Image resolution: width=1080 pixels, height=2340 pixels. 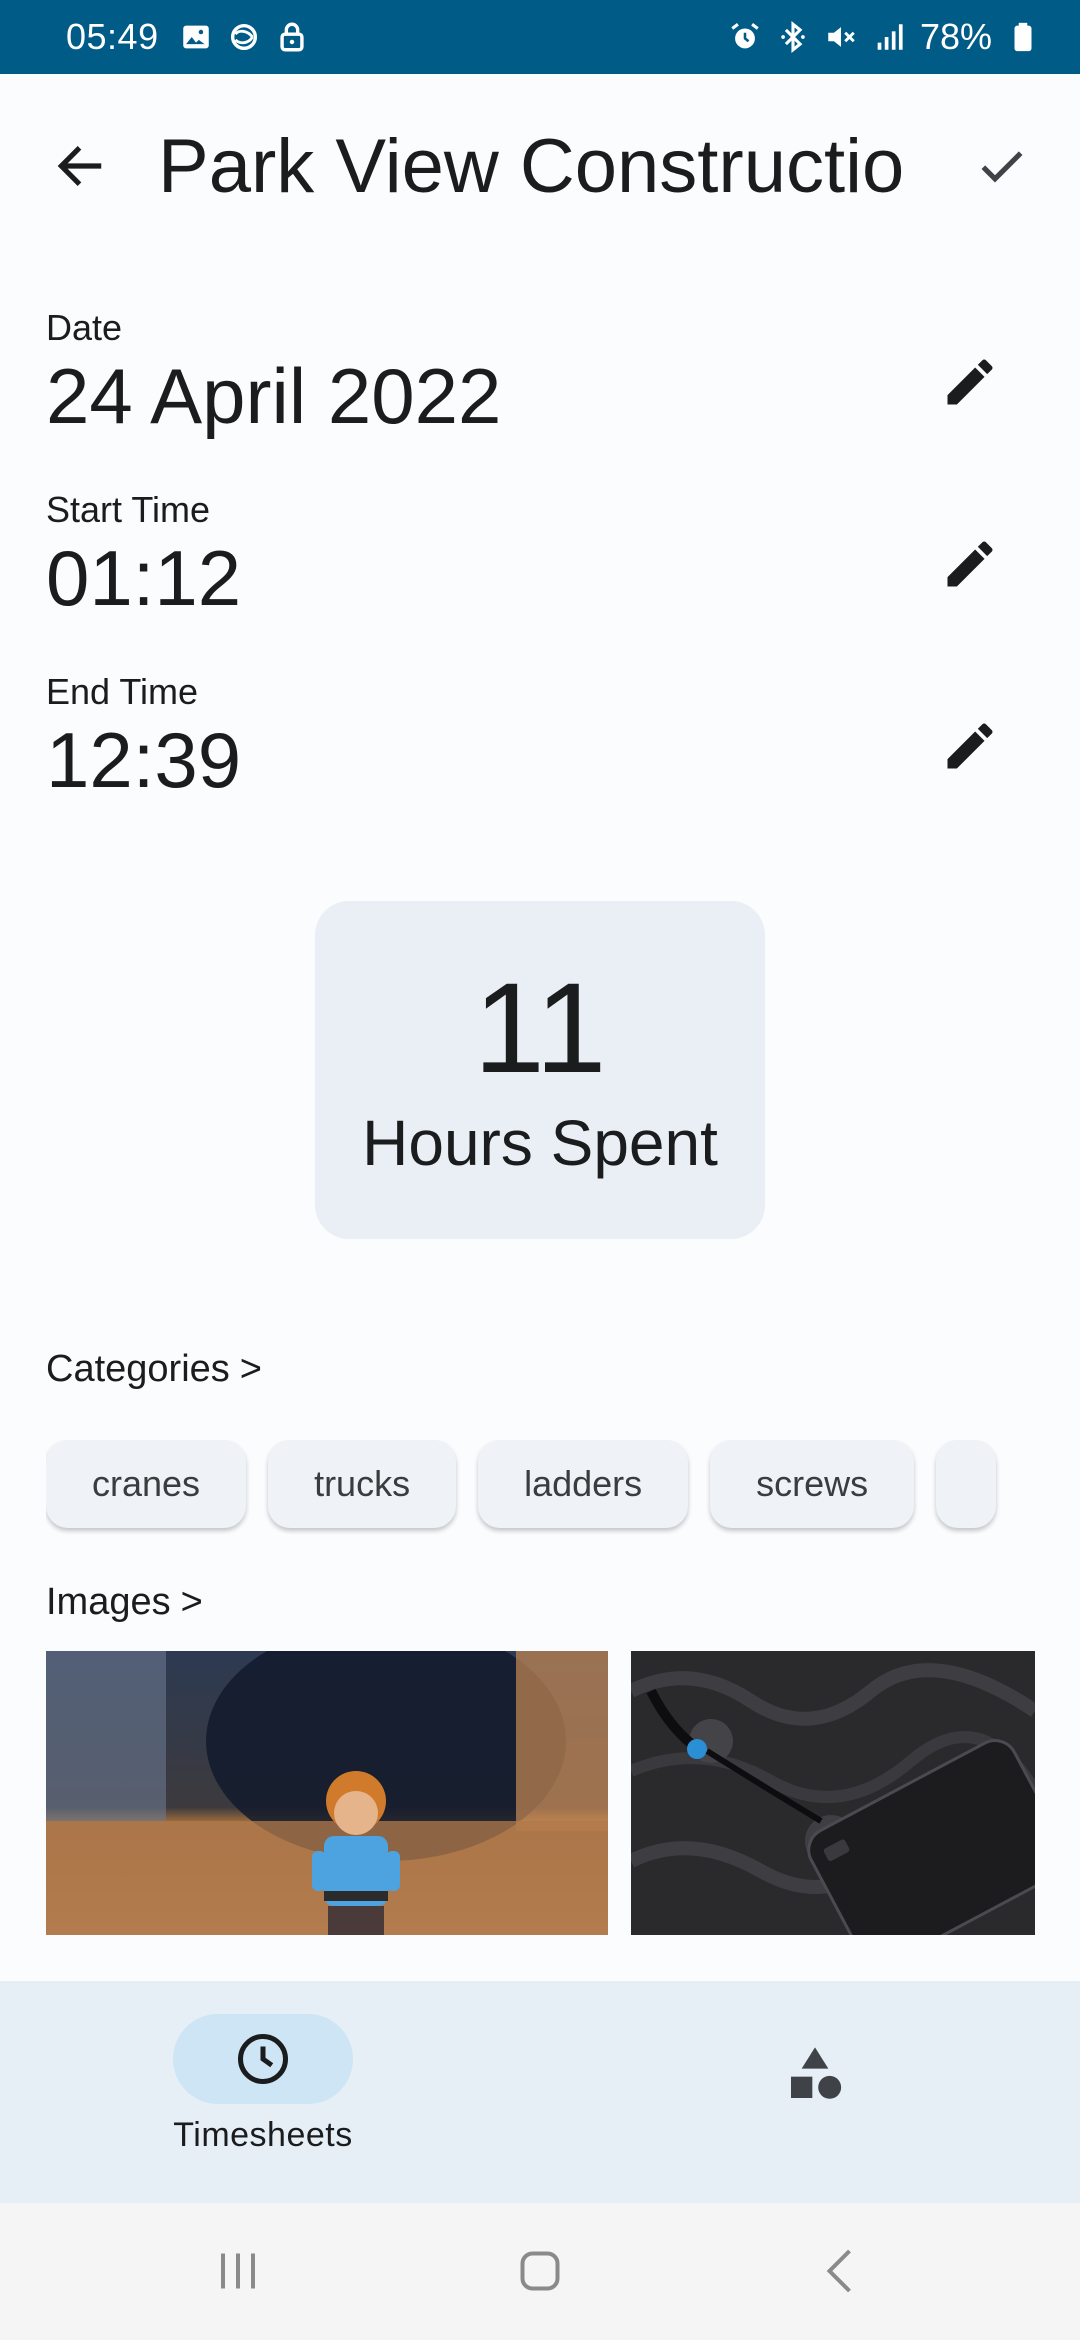 I want to click on hours-spent-value: 11, so click(x=540, y=1028).